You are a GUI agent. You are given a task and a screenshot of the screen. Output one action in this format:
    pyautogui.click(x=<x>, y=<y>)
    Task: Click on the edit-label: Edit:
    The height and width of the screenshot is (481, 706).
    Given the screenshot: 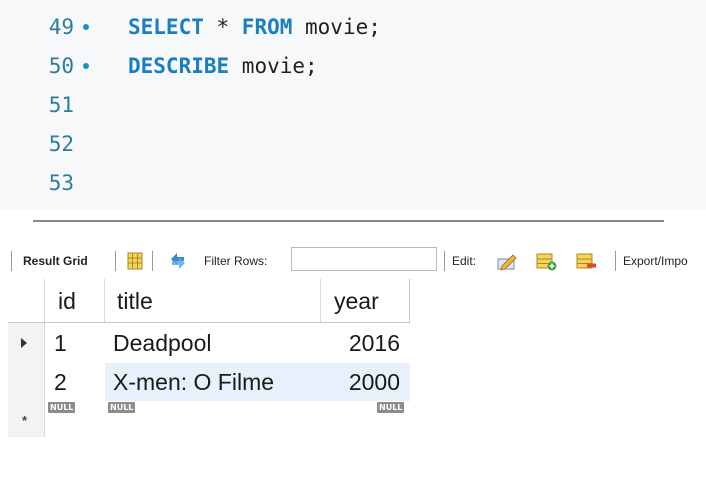 What is the action you would take?
    pyautogui.click(x=464, y=261)
    